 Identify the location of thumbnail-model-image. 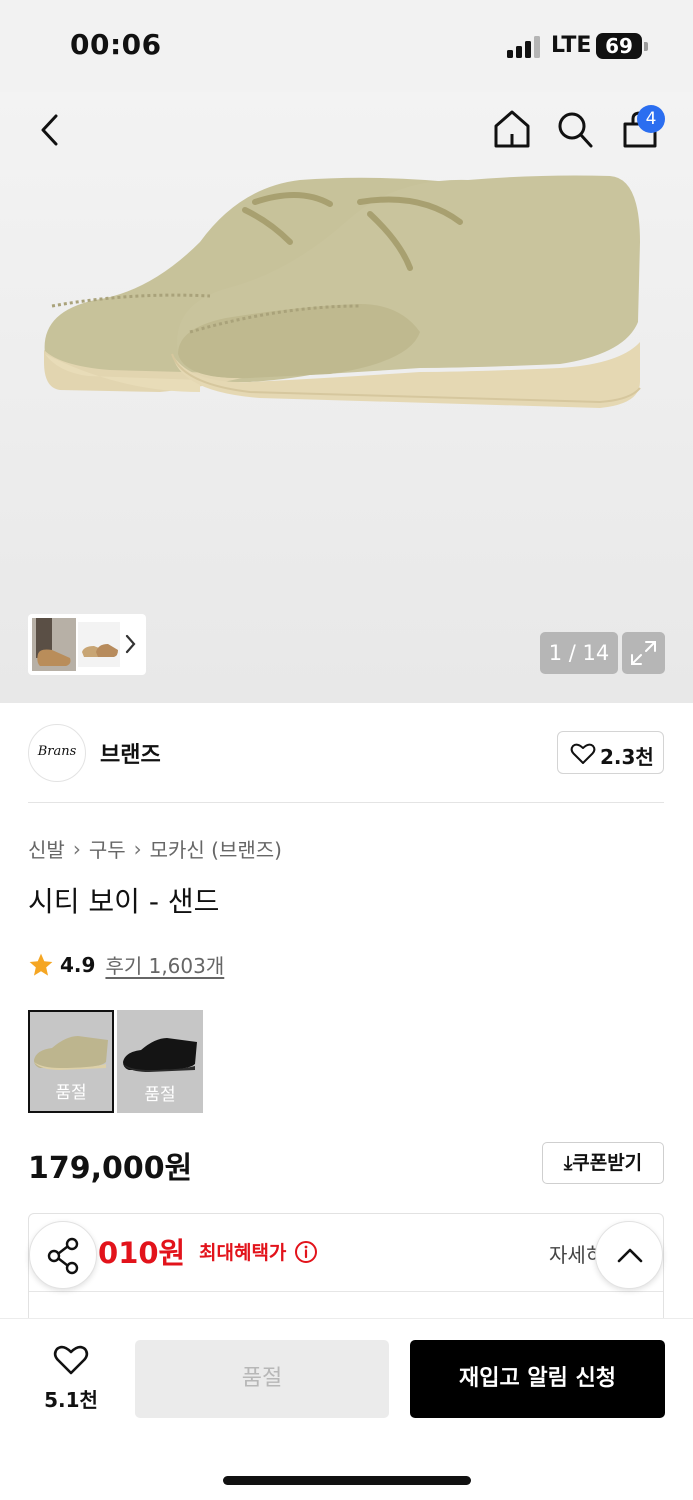
(53, 642).